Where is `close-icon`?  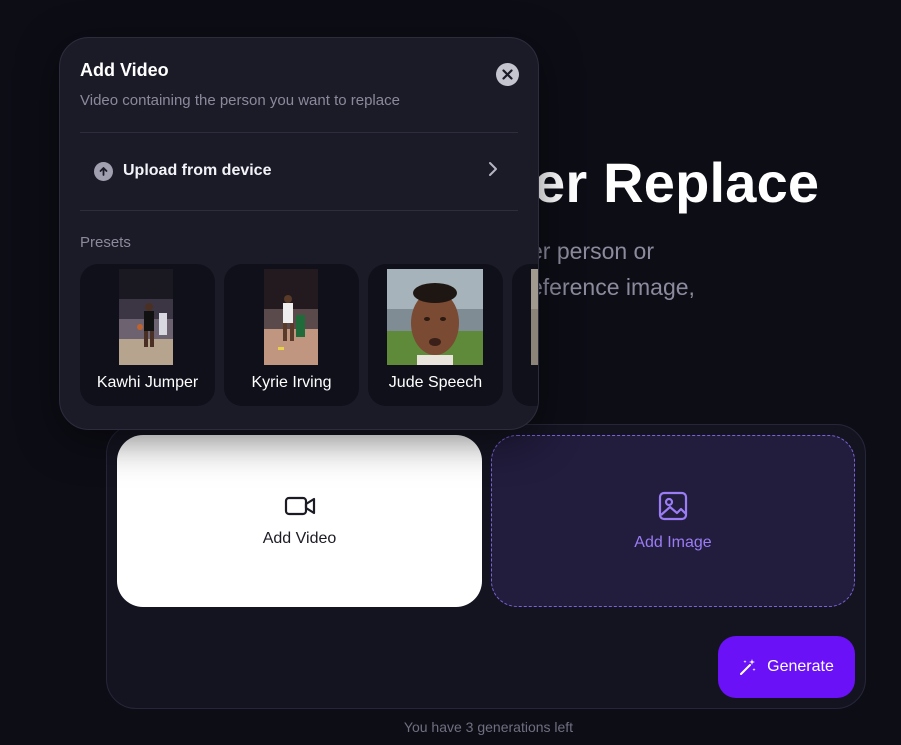 close-icon is located at coordinates (507, 74).